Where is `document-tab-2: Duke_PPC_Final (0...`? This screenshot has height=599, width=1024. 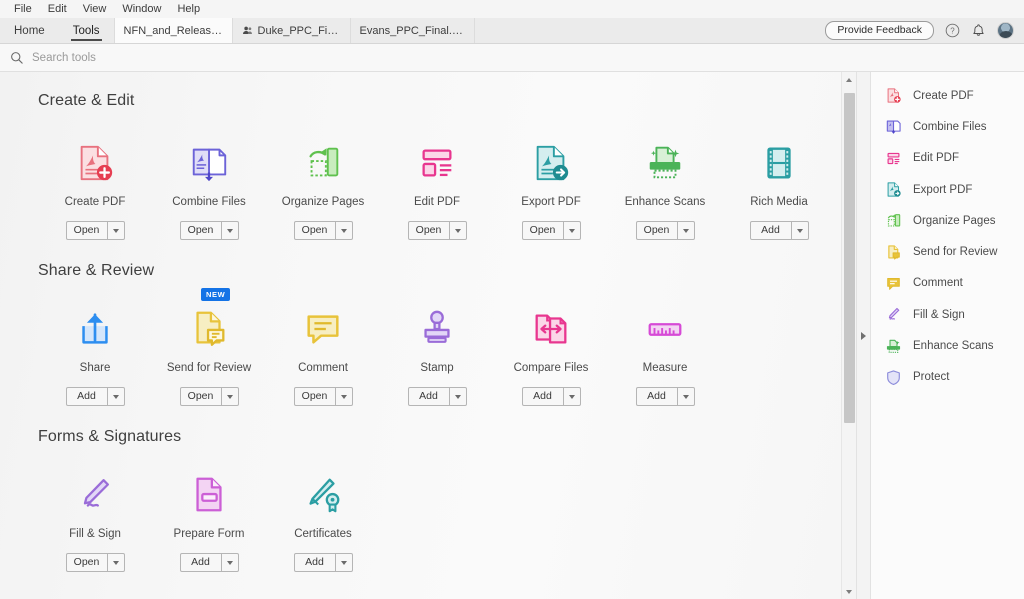 document-tab-2: Duke_PPC_Final (0... is located at coordinates (290, 30).